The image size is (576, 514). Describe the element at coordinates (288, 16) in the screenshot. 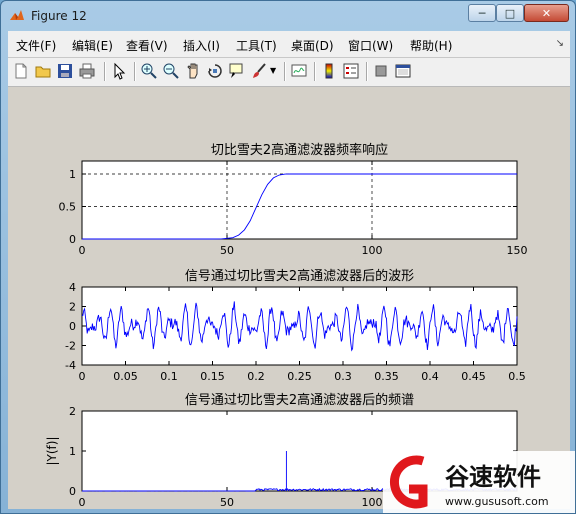

I see `title-bar: Figure 12 ─ □ ✕` at that location.